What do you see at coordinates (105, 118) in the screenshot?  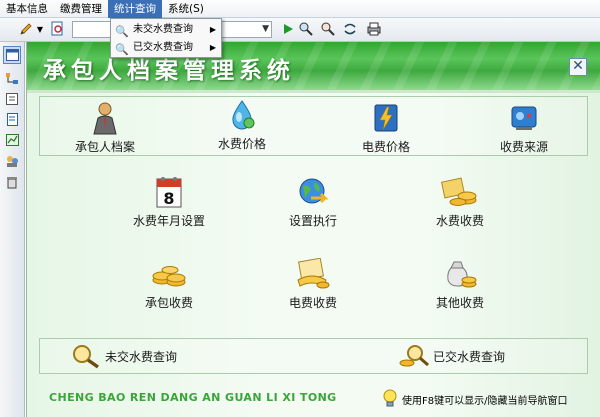 I see `person-icon` at bounding box center [105, 118].